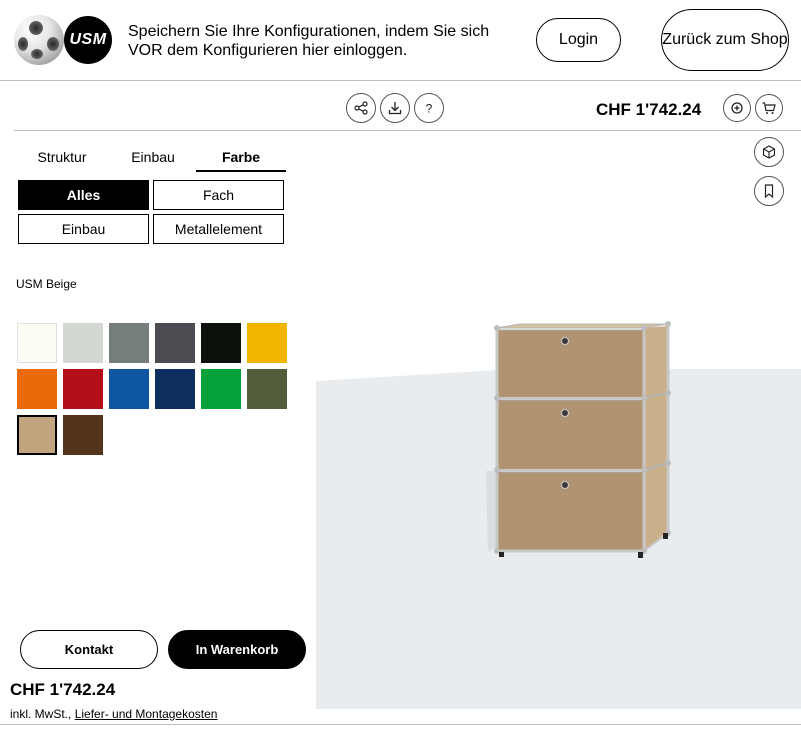  I want to click on header-price: CHF 1'742.24, so click(649, 109).